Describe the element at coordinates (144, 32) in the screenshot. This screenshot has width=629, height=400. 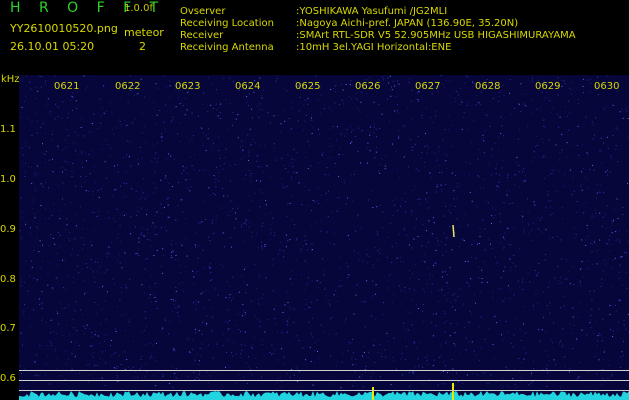
I see `meteor-label: meteor` at that location.